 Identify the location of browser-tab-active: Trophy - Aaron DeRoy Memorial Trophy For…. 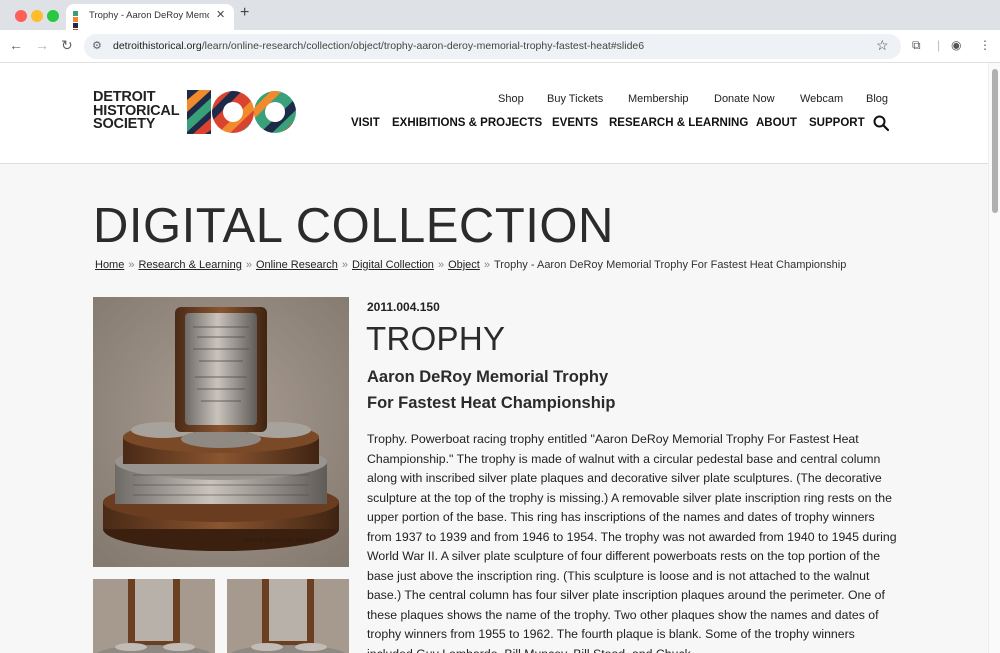
(150, 19).